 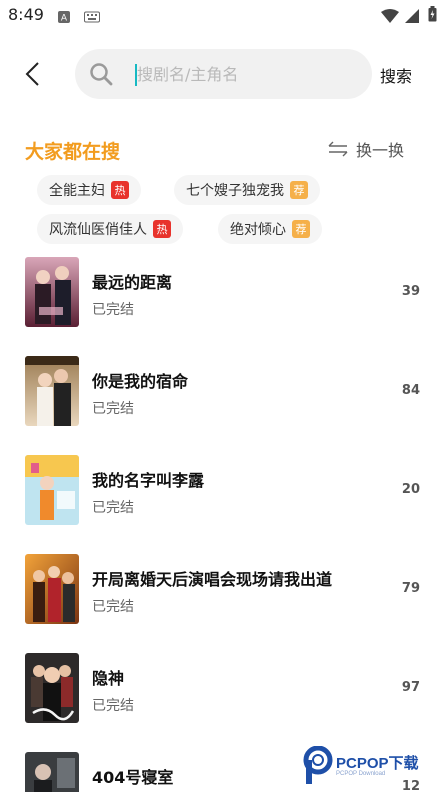 What do you see at coordinates (223, 491) in the screenshot?
I see `list-item: 我的名字叫李露 已完结 20` at bounding box center [223, 491].